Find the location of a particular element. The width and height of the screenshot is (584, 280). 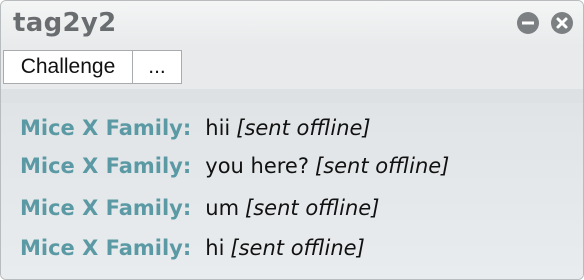

message-text: hii is located at coordinates (218, 128).